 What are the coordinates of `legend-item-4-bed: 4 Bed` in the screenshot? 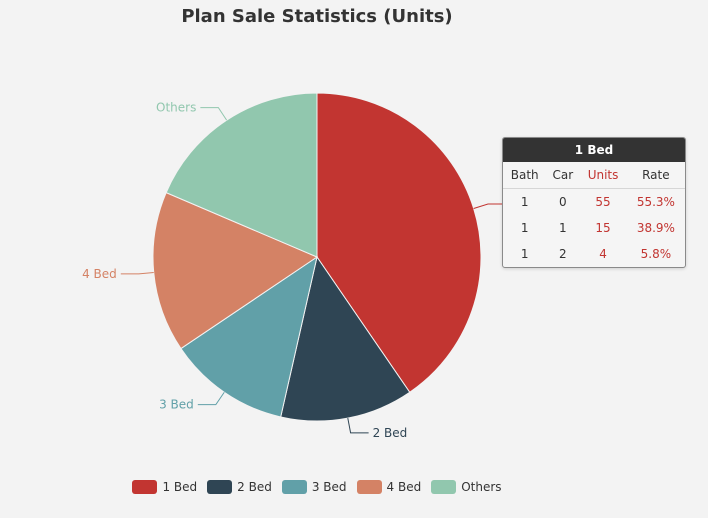 It's located at (389, 487).